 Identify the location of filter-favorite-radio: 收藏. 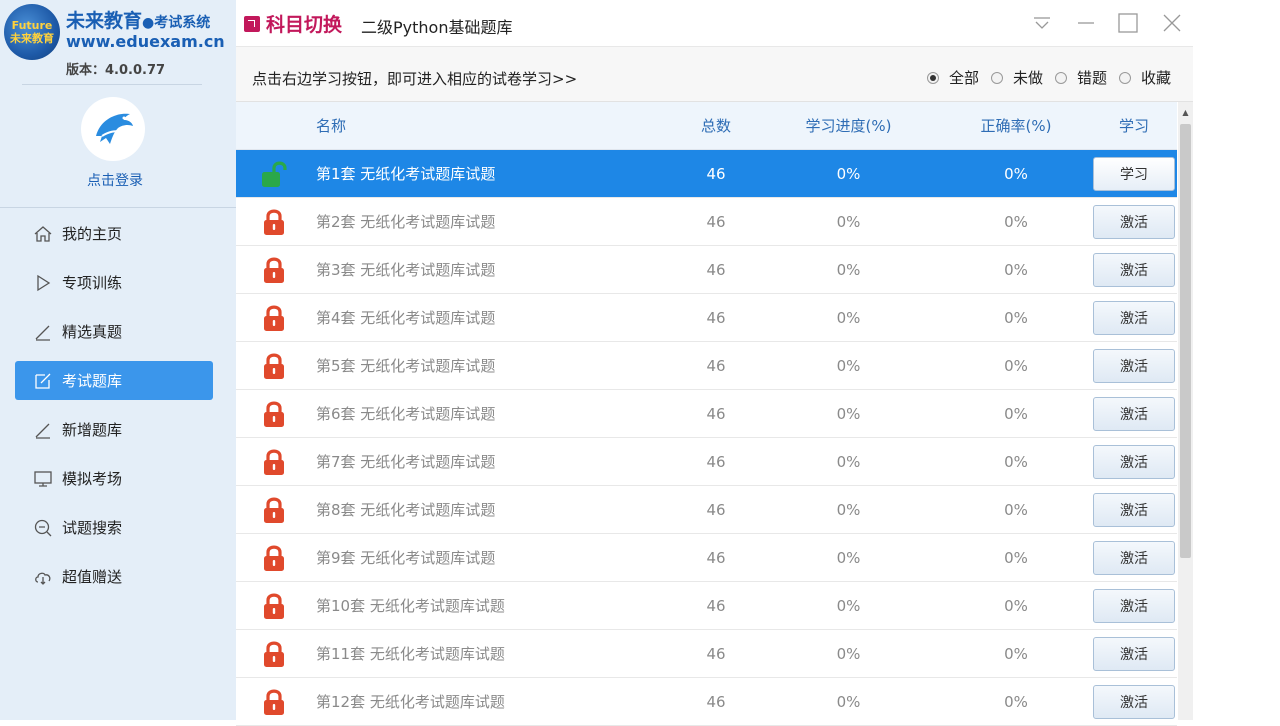
(1144, 77).